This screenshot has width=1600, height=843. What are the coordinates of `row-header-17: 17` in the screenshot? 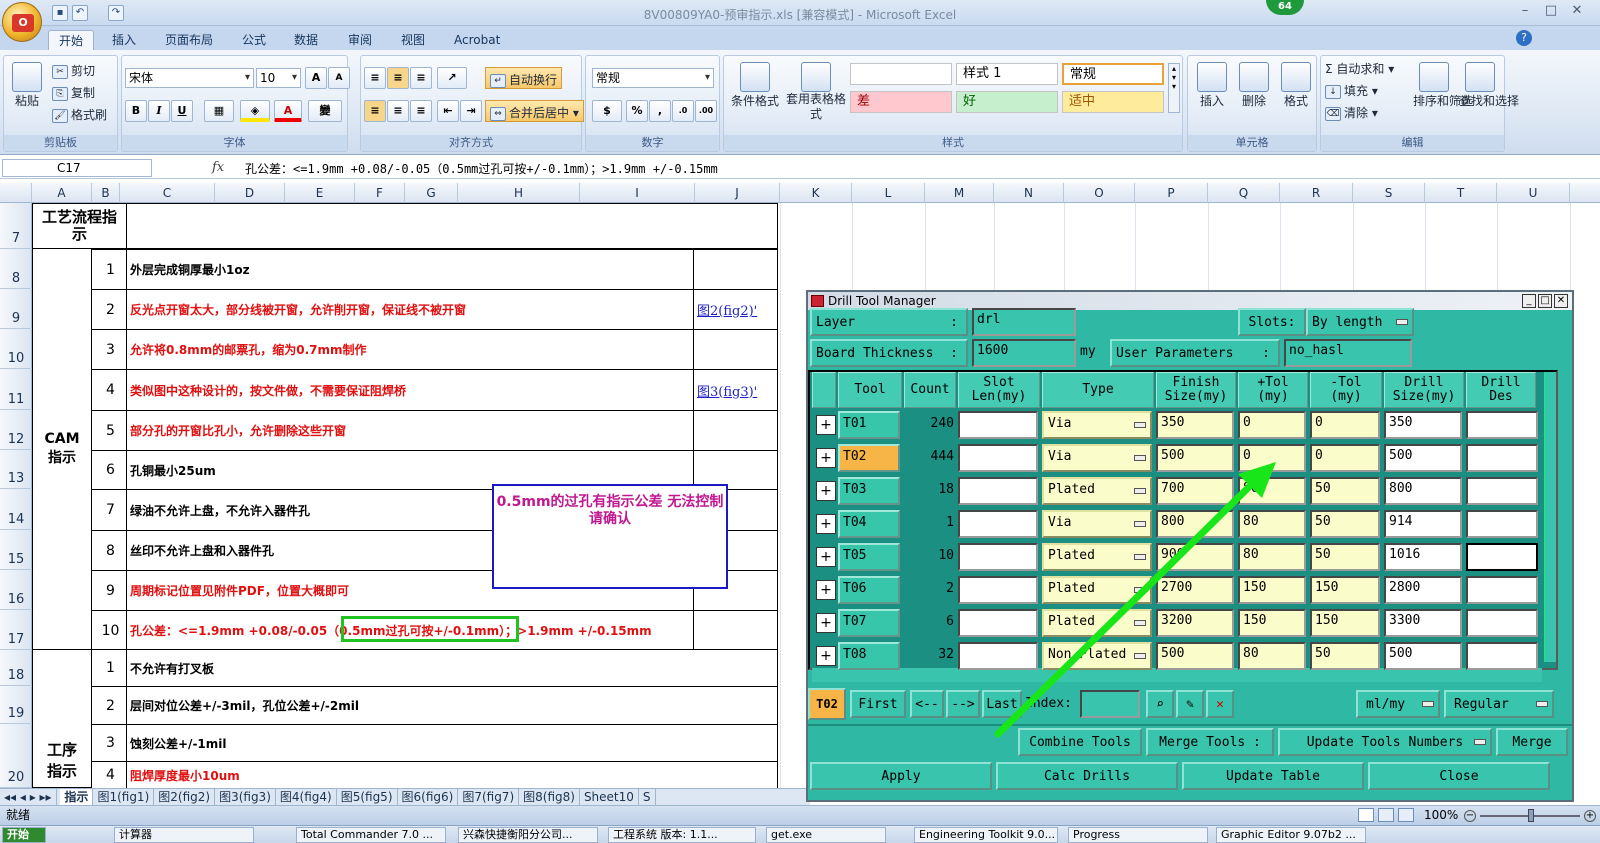 It's located at (16, 630).